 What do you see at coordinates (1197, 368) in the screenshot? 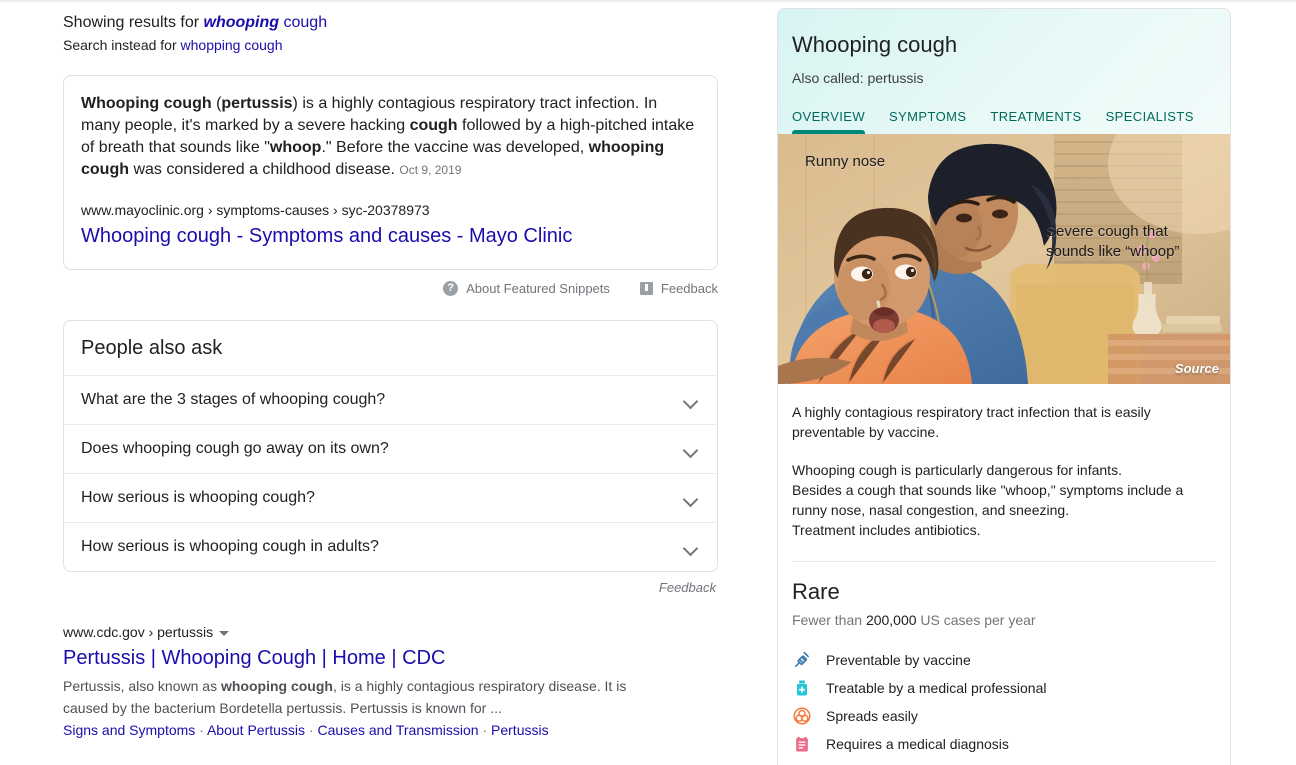
I see `image-source-link: Source` at bounding box center [1197, 368].